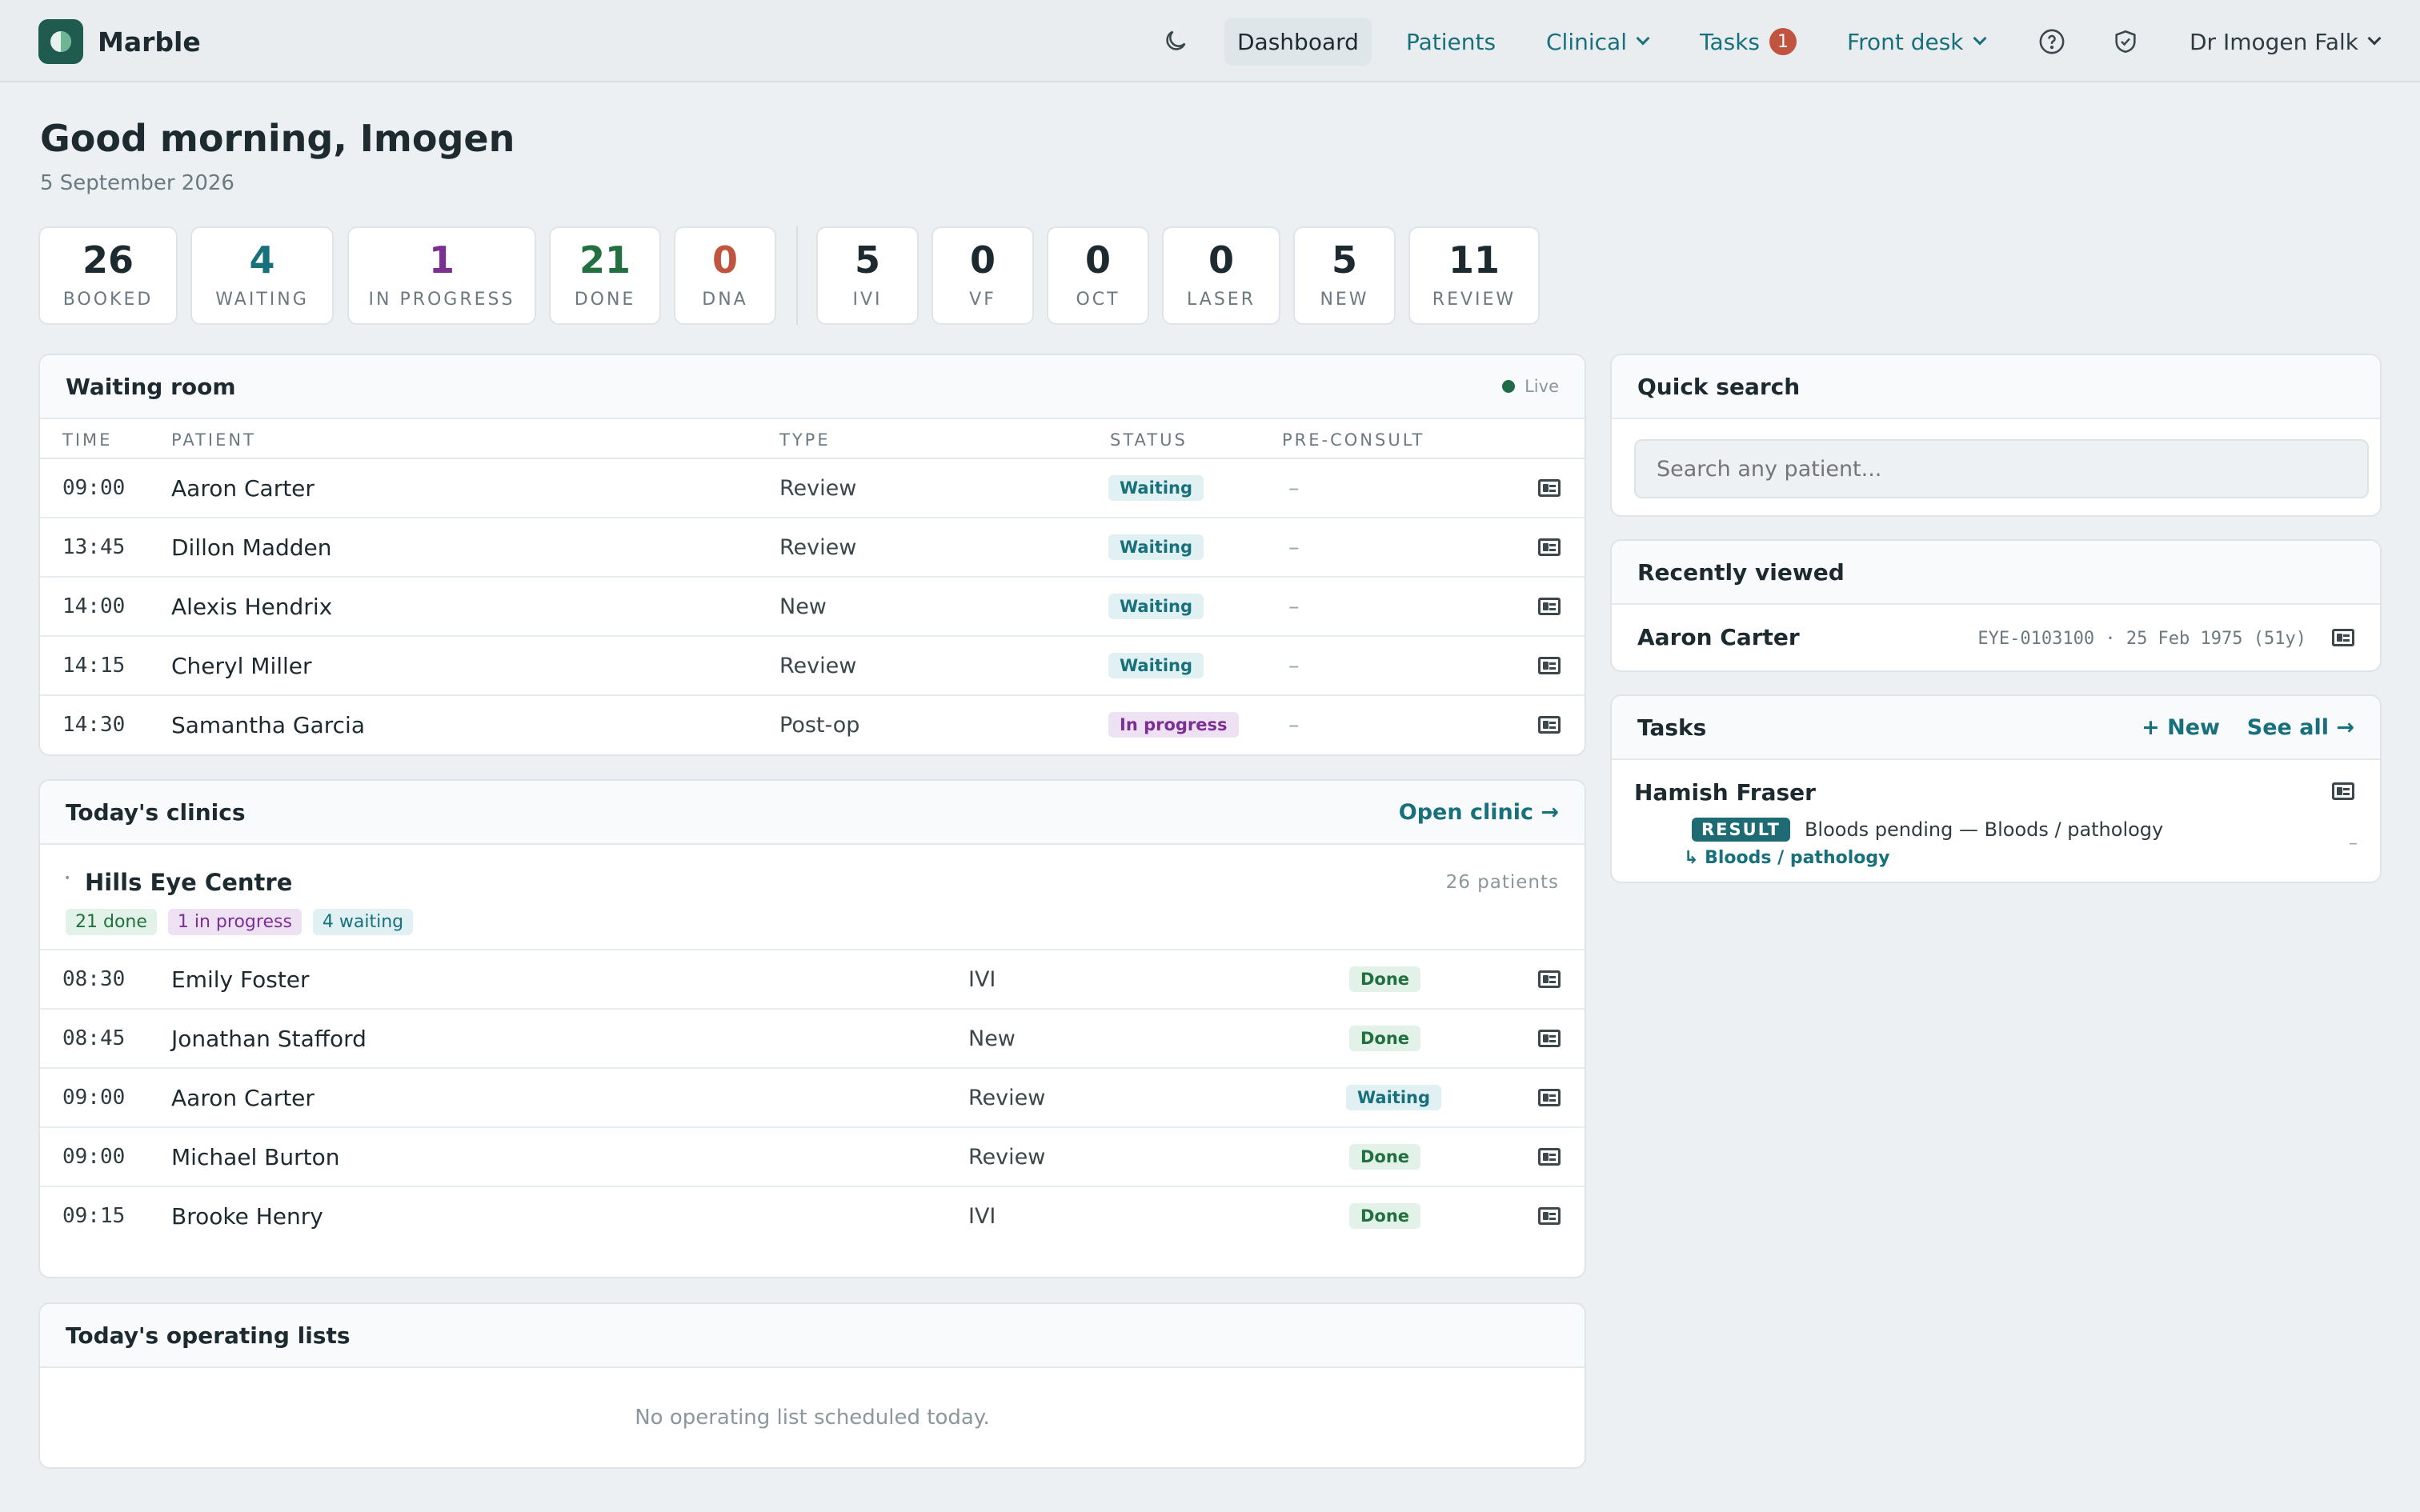 This screenshot has width=2420, height=1512. Describe the element at coordinates (812, 725) in the screenshot. I see `table-row: 14:30 Samantha Garcia Post-op In progress –` at that location.